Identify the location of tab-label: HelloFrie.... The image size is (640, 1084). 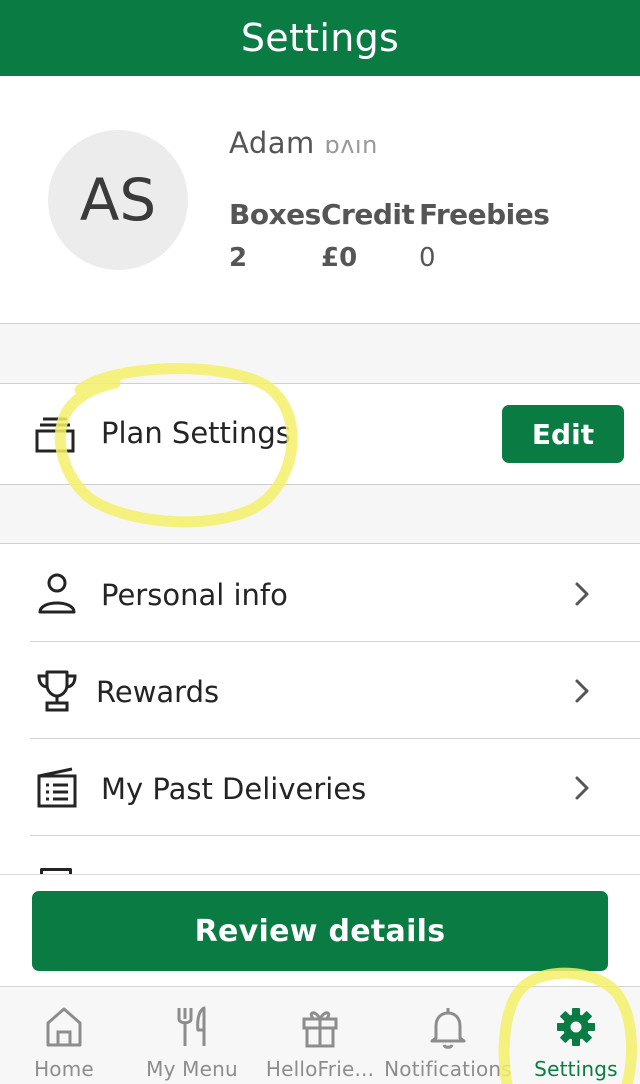
(320, 1069).